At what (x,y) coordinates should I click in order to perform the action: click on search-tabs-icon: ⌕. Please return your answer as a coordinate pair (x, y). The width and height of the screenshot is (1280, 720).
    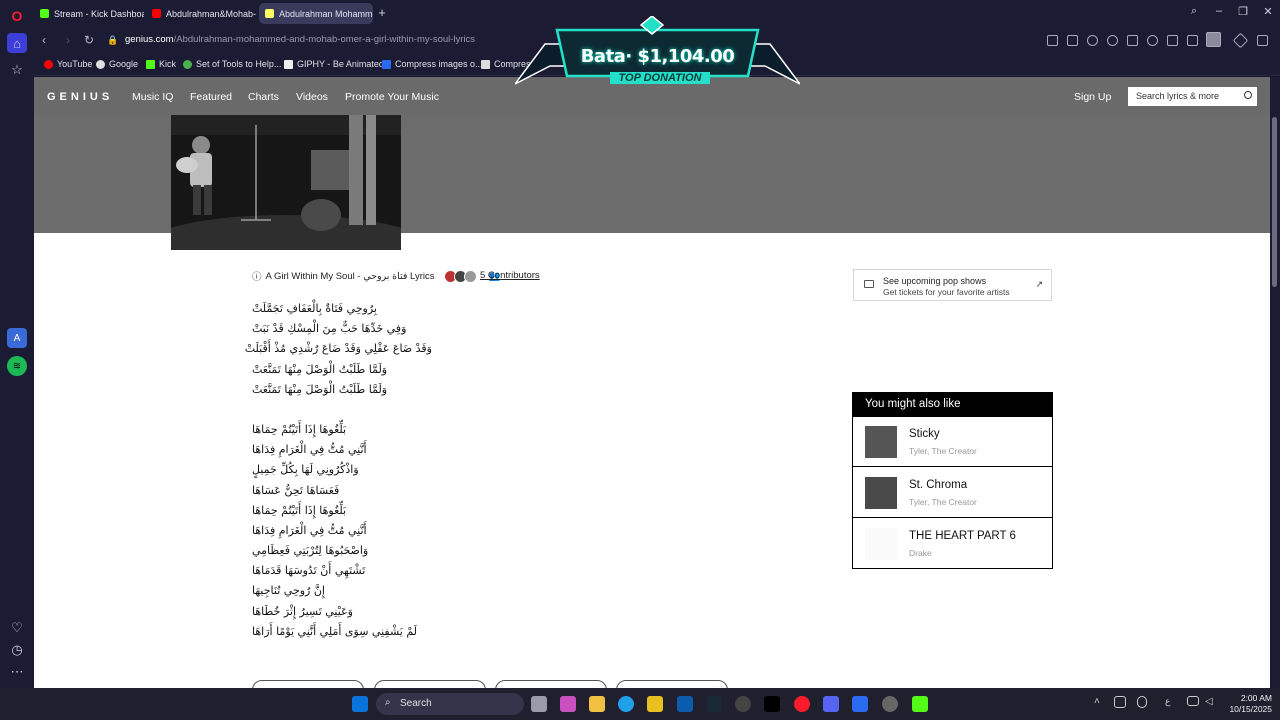
    Looking at the image, I should click on (1194, 11).